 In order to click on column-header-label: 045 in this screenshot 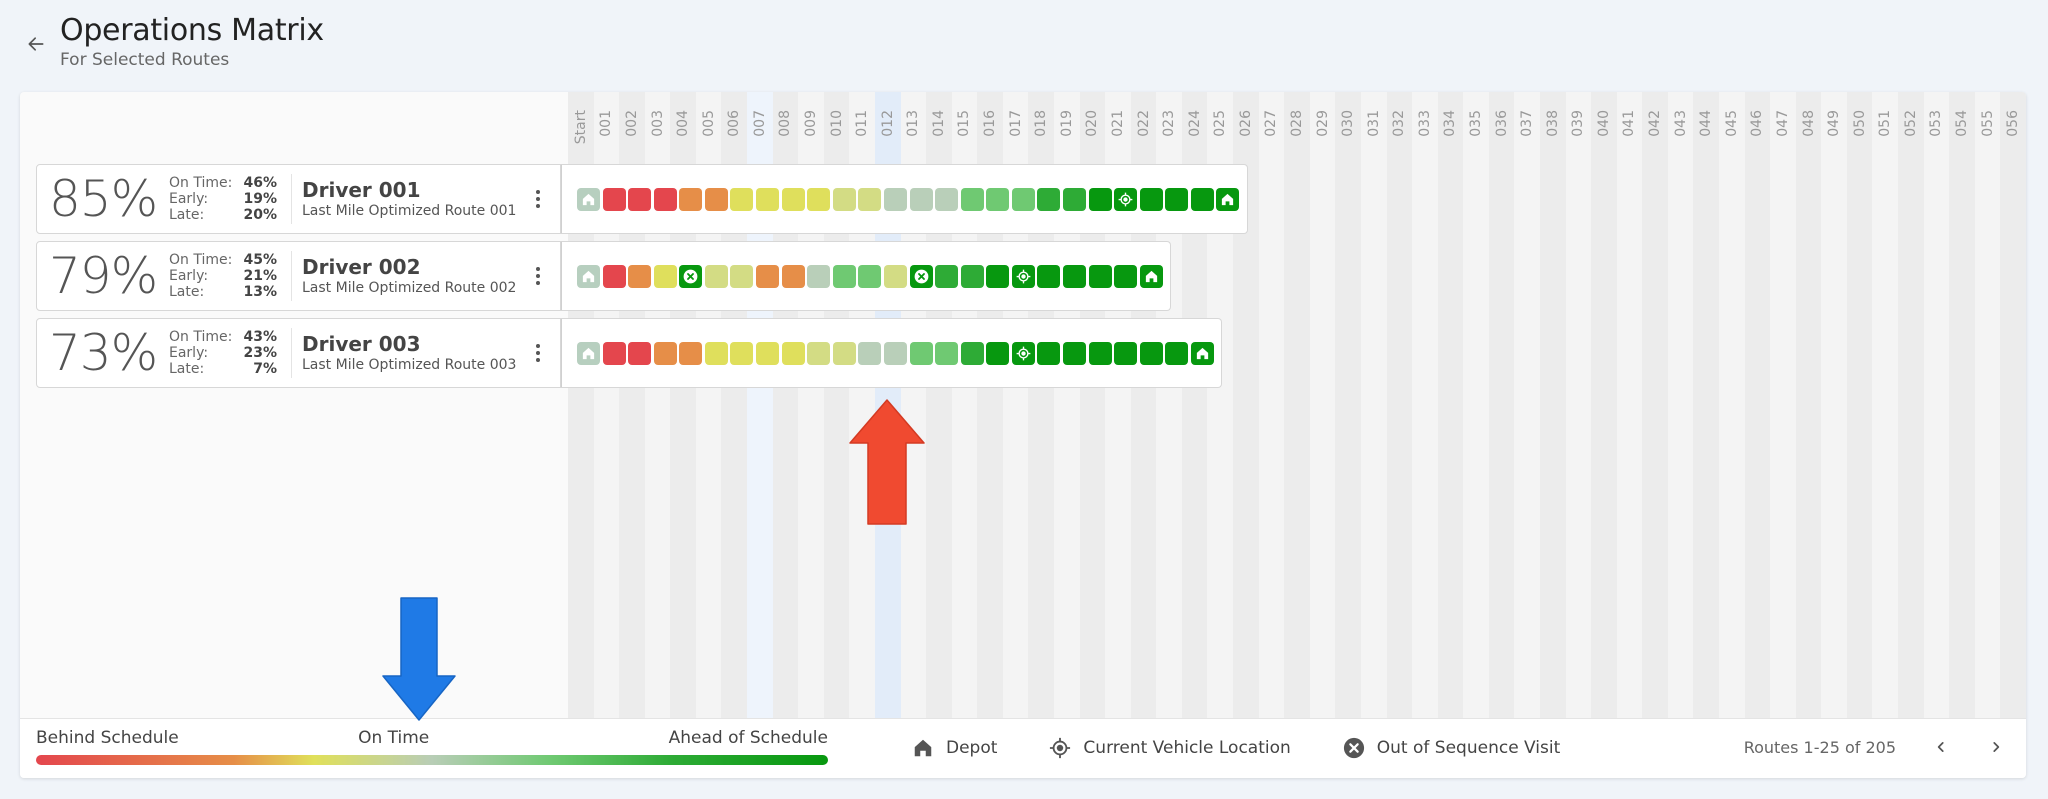, I will do `click(1731, 123)`.